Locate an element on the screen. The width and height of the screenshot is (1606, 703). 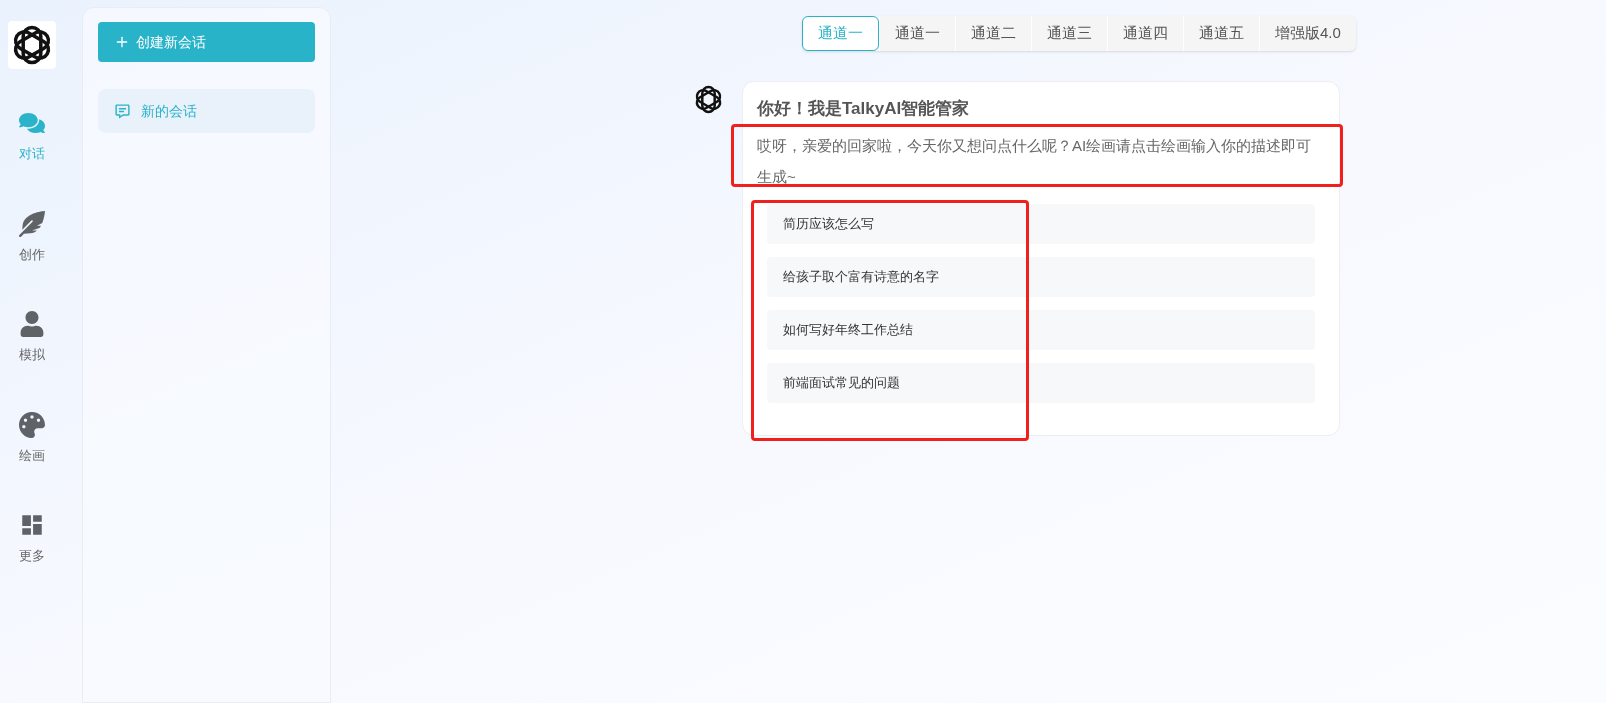
channel-tab: 通道五 is located at coordinates (1221, 33).